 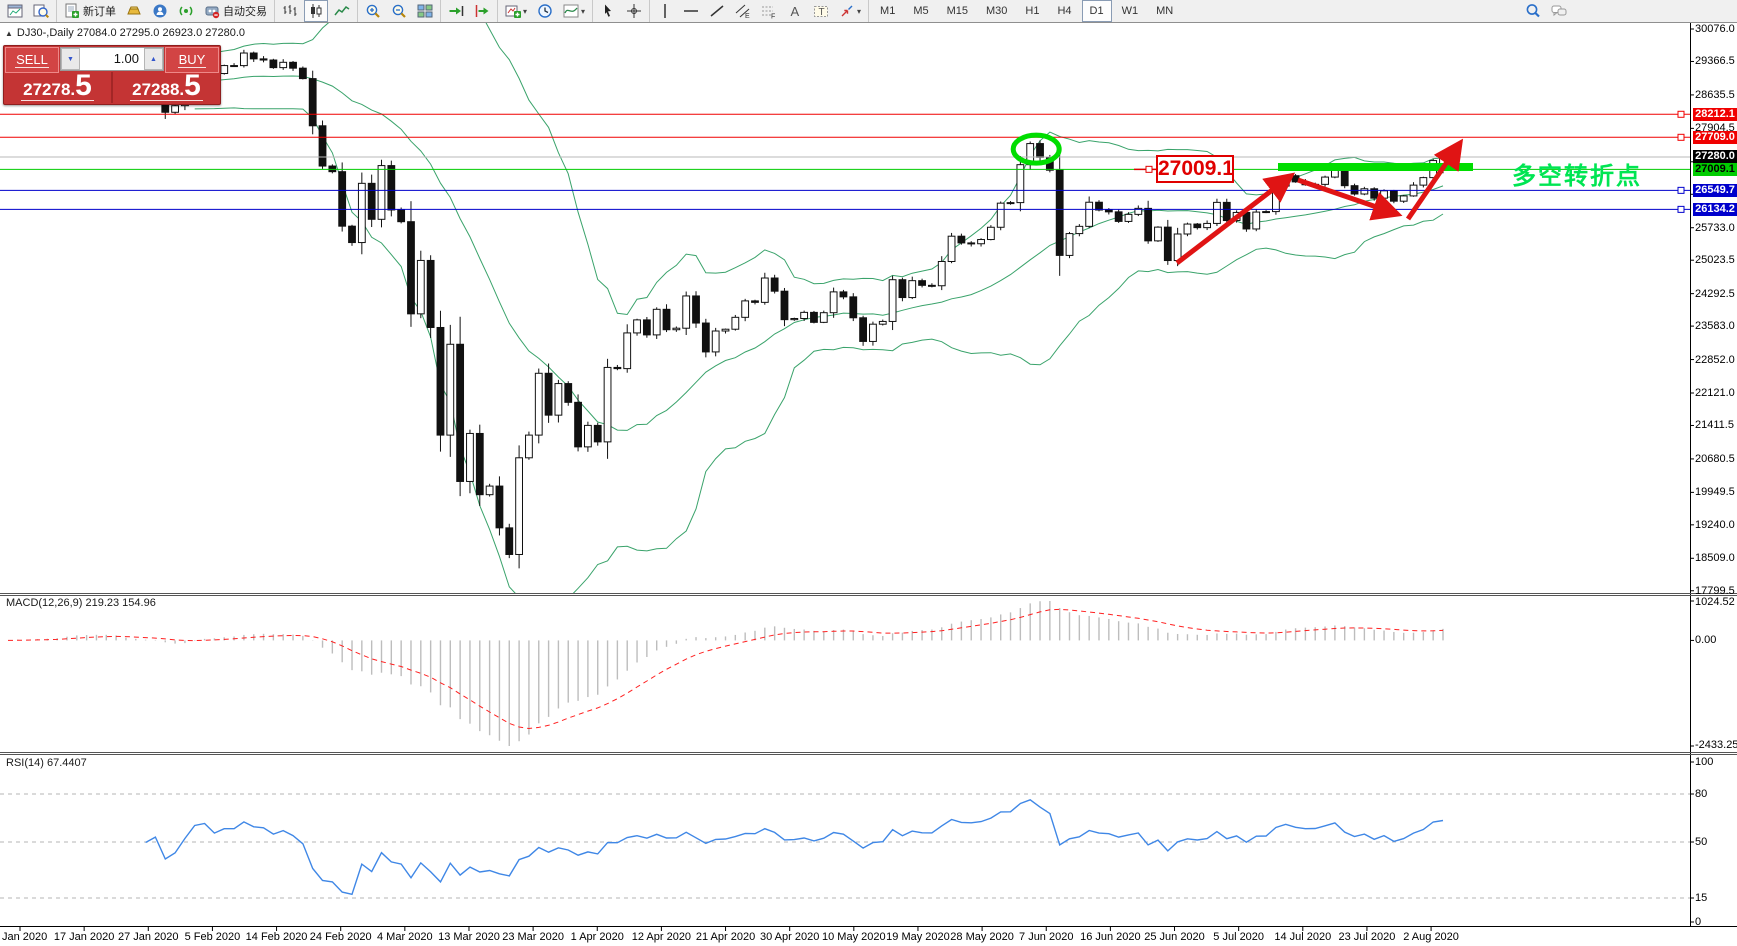 I want to click on chart-window-icon, so click(x=15, y=11).